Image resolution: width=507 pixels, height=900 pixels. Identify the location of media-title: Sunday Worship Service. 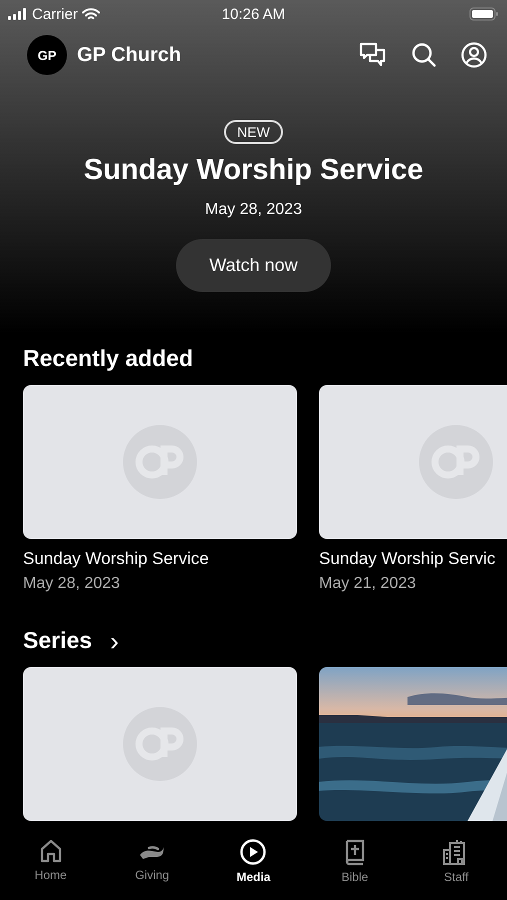
(116, 559).